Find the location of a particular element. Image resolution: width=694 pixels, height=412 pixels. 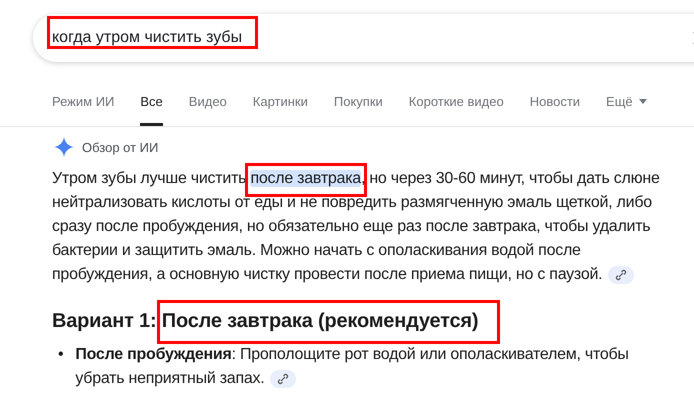

section-heading: Вариант 1: После завтрака (рекомендуется) is located at coordinates (363, 321).